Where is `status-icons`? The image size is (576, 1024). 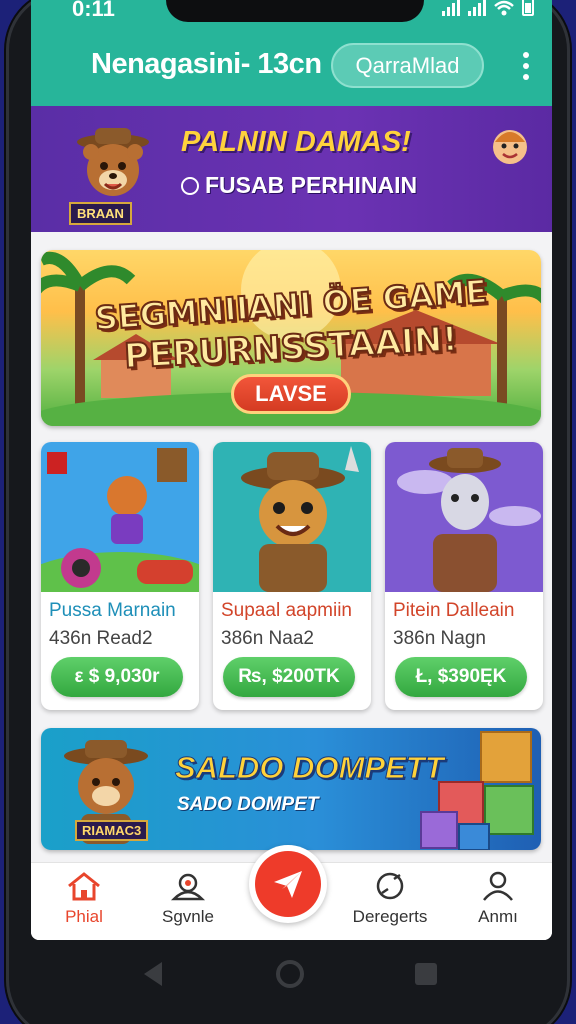
status-icons is located at coordinates (488, 8).